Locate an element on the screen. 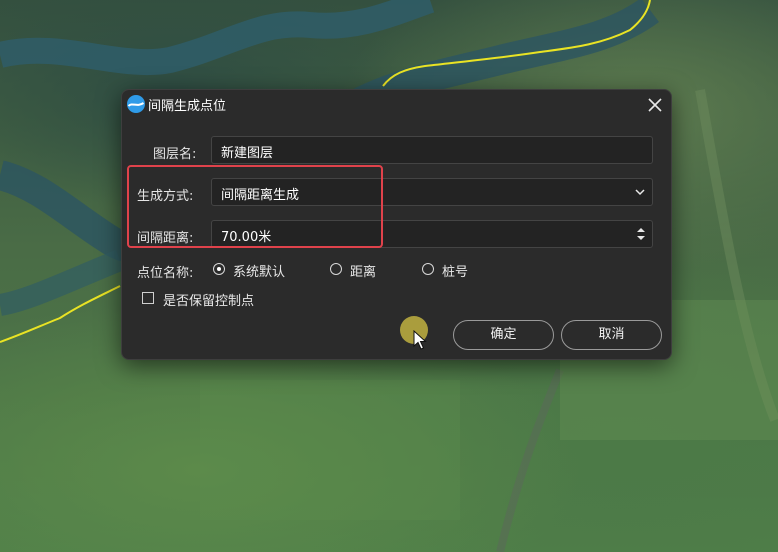 The height and width of the screenshot is (552, 778). layer-name-value: 新建图层 is located at coordinates (247, 153).